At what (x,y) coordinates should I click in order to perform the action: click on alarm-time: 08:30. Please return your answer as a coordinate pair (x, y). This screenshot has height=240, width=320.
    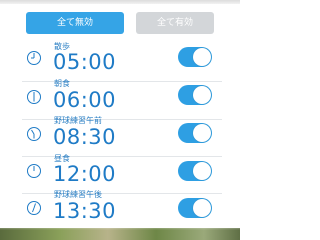
    Looking at the image, I should click on (85, 137).